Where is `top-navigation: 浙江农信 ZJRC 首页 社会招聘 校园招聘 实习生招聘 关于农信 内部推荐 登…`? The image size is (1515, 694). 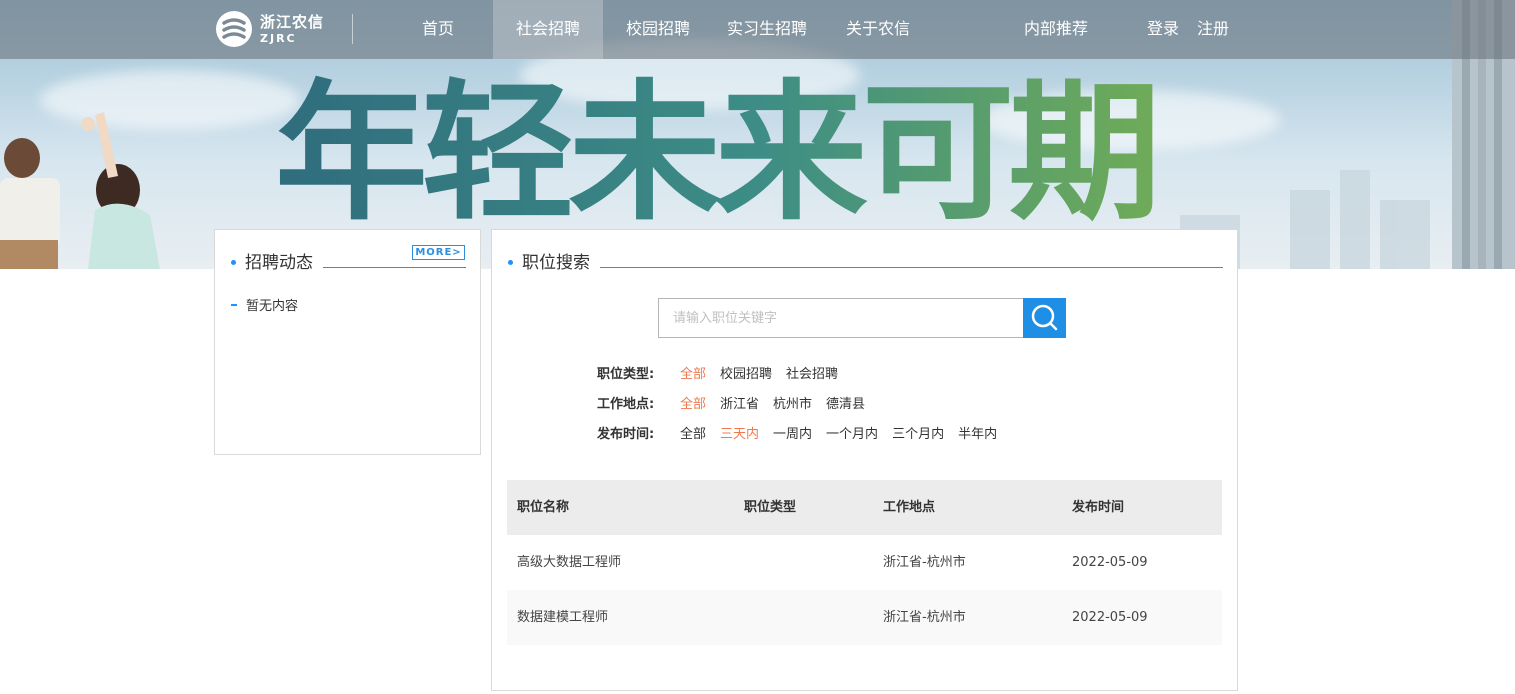 top-navigation: 浙江农信 ZJRC 首页 社会招聘 校园招聘 实习生招聘 关于农信 内部推荐 登… is located at coordinates (757, 29).